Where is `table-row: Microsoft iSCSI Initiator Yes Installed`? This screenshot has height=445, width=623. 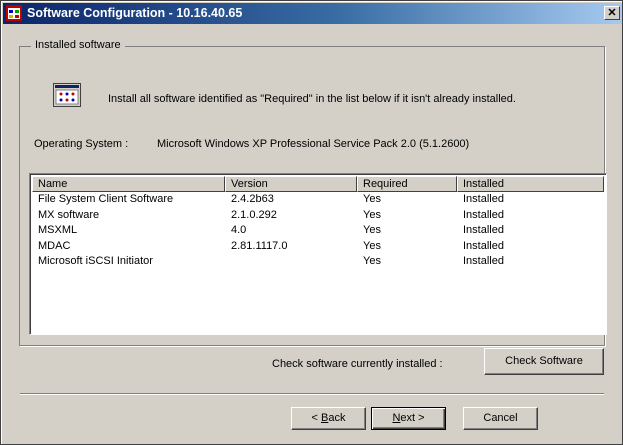
table-row: Microsoft iSCSI Initiator Yes Installed is located at coordinates (318, 262).